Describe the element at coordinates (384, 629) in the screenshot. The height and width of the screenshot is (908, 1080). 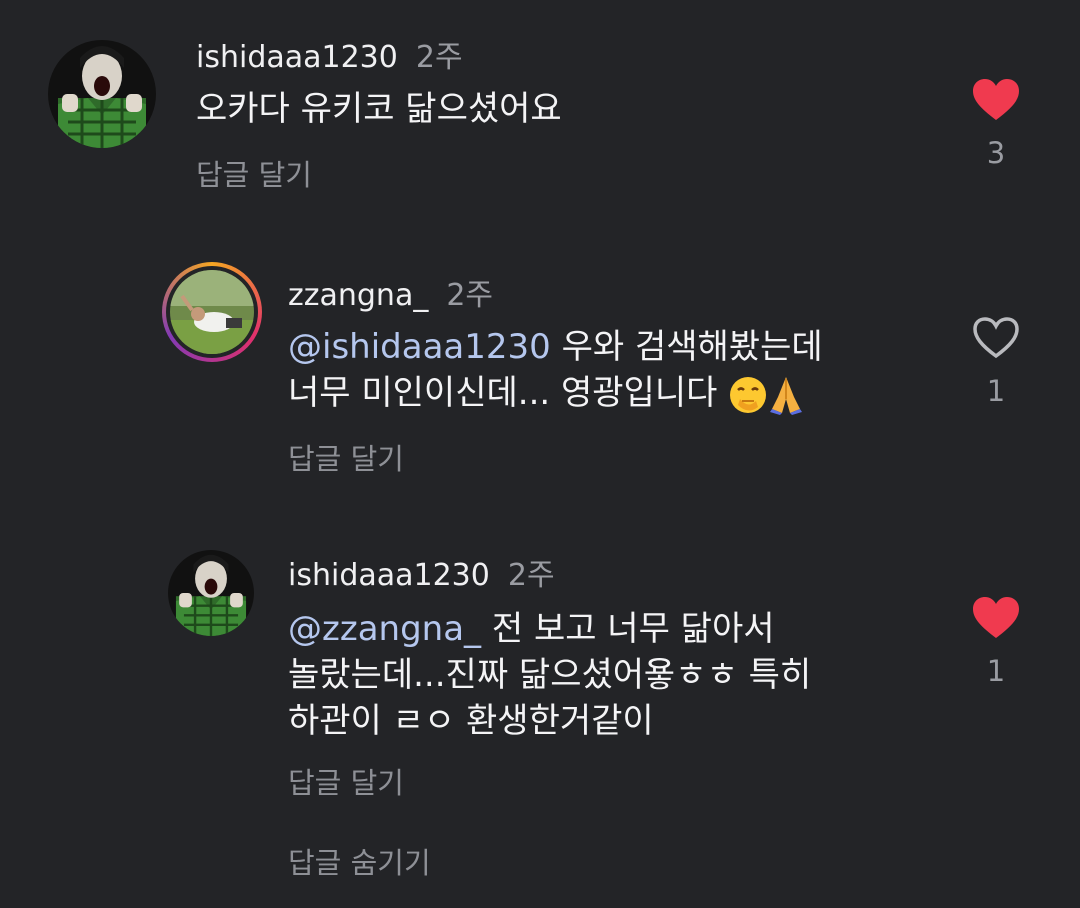
I see `mention-link: @zzangna_` at that location.